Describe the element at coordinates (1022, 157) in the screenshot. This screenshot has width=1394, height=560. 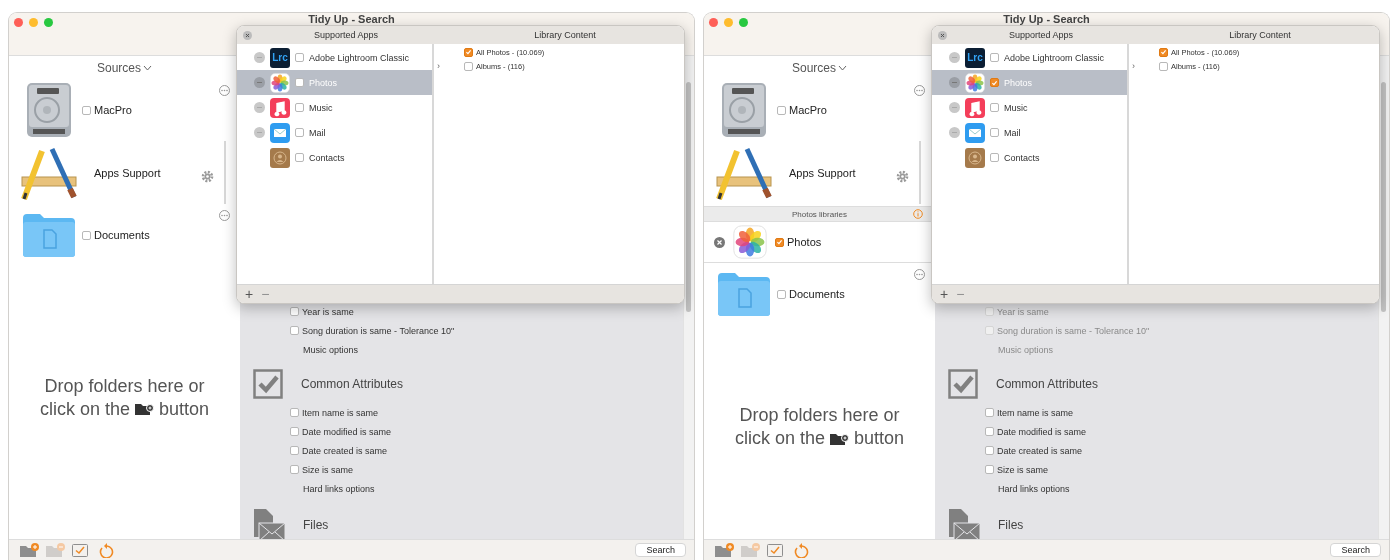
I see `app-name: Contacts` at that location.